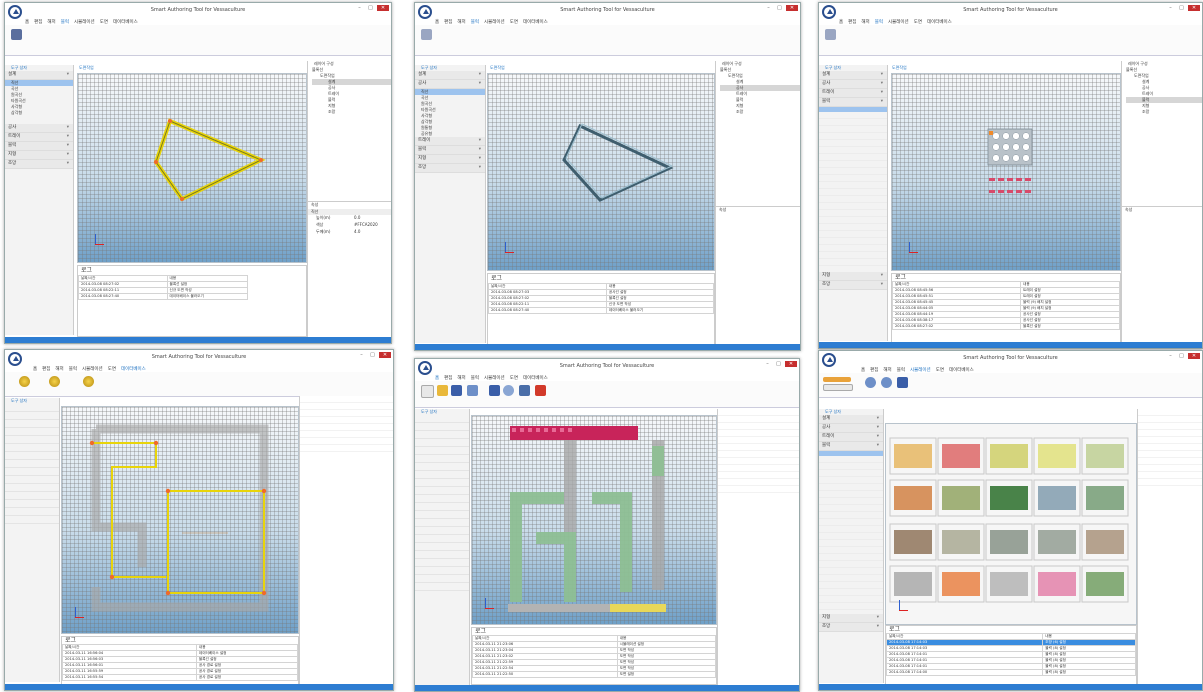 The image size is (1203, 692). What do you see at coordinates (524, 390) in the screenshot?
I see `layers-icon` at bounding box center [524, 390].